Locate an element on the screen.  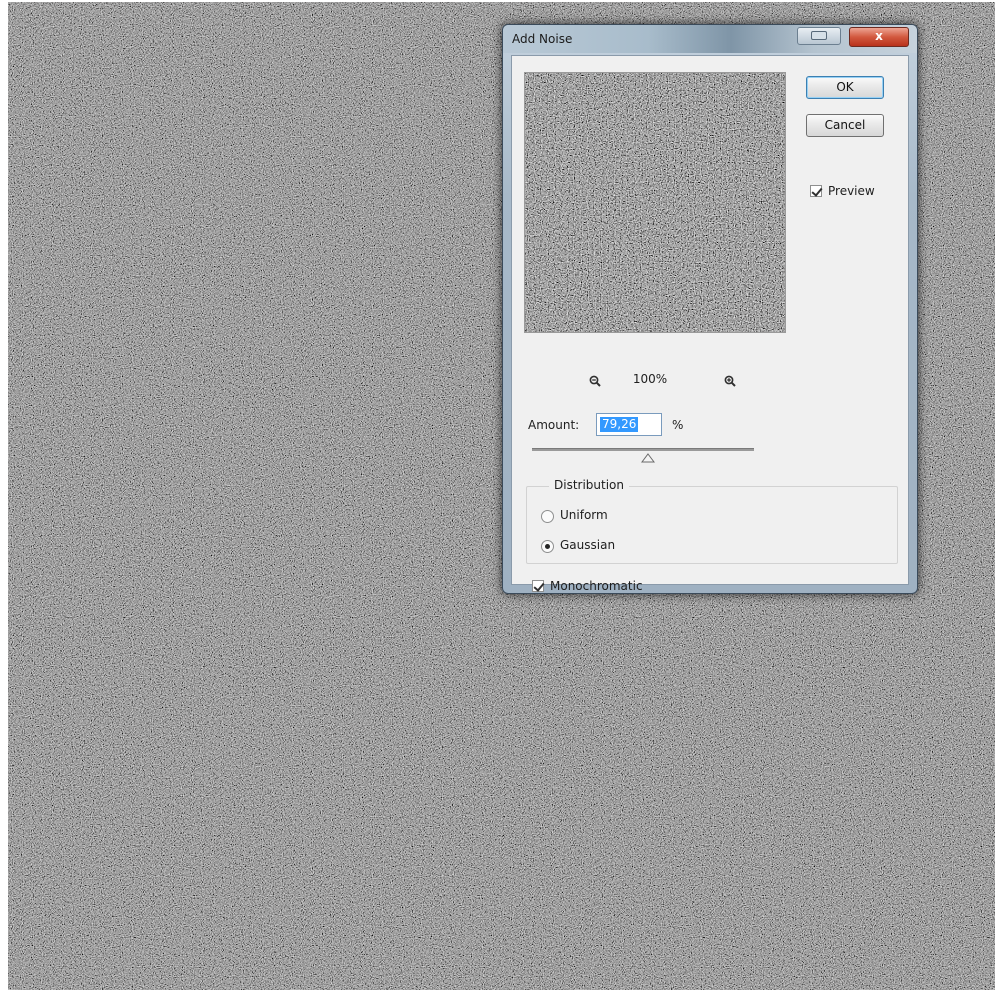
dialog-title: Add Noise is located at coordinates (542, 39).